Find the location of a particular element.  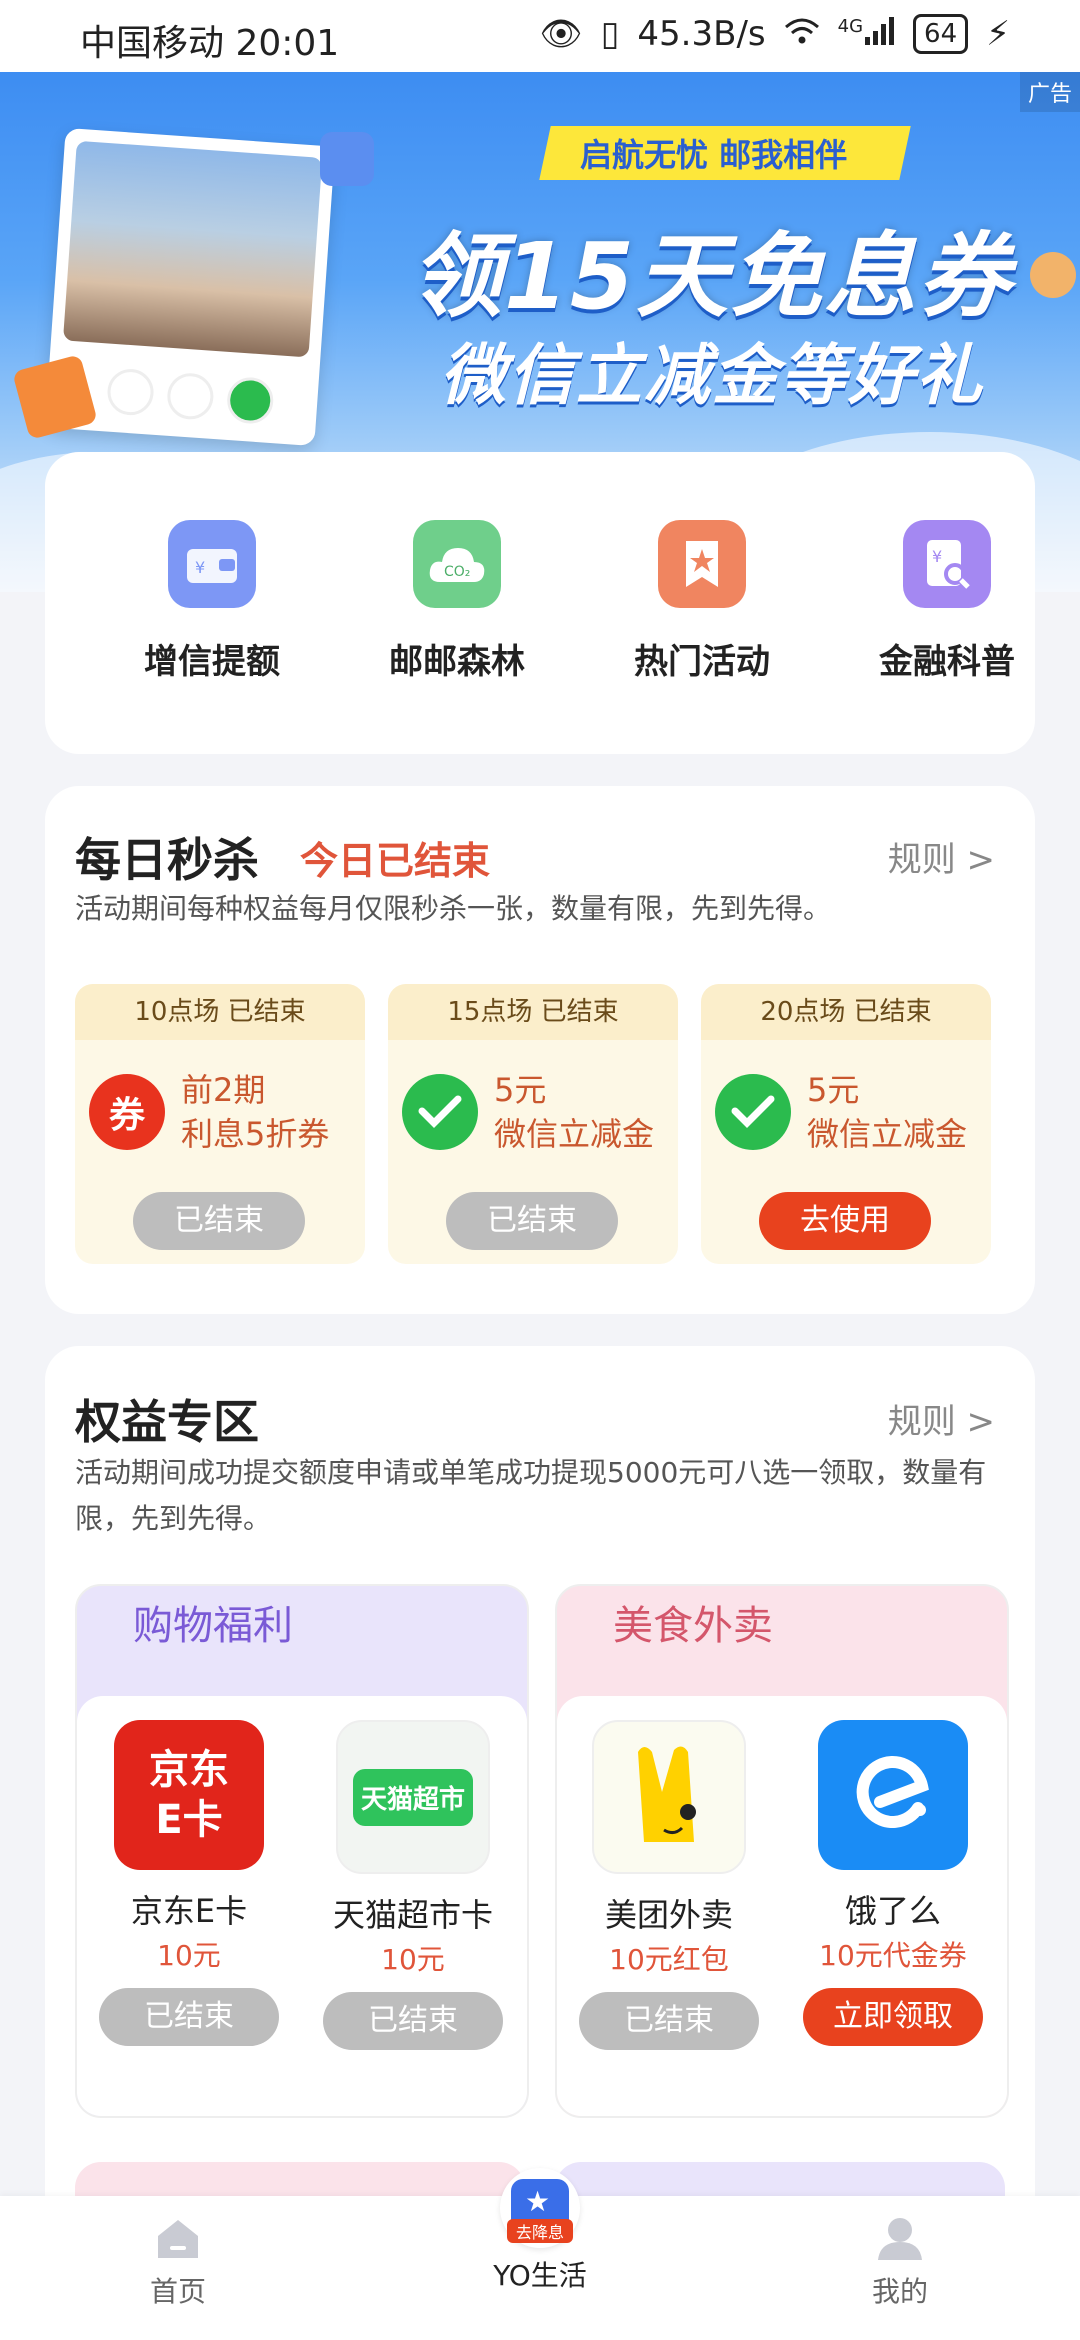

flash-sale-status: 今日已结束 is located at coordinates (395, 861).